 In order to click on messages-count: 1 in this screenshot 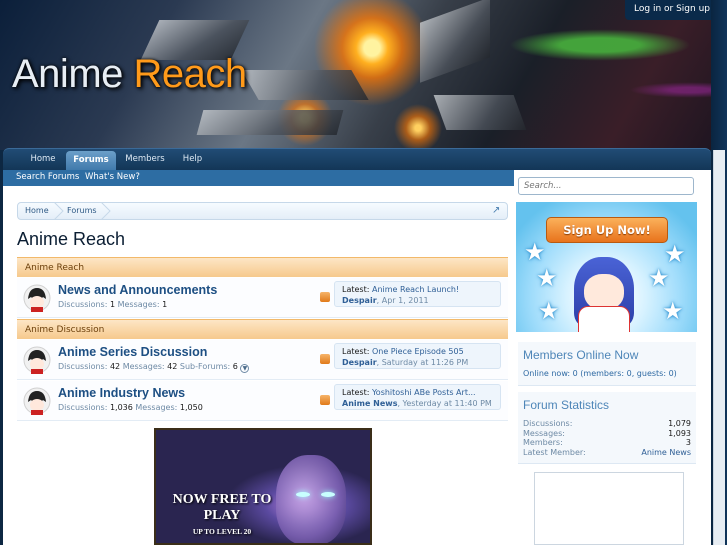, I will do `click(165, 304)`.